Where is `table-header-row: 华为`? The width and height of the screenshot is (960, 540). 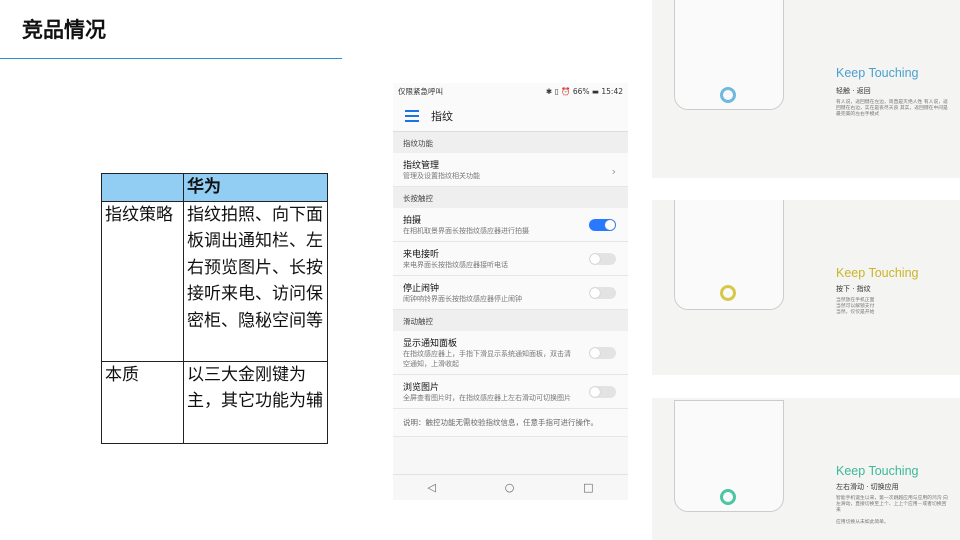 table-header-row: 华为 is located at coordinates (214, 187).